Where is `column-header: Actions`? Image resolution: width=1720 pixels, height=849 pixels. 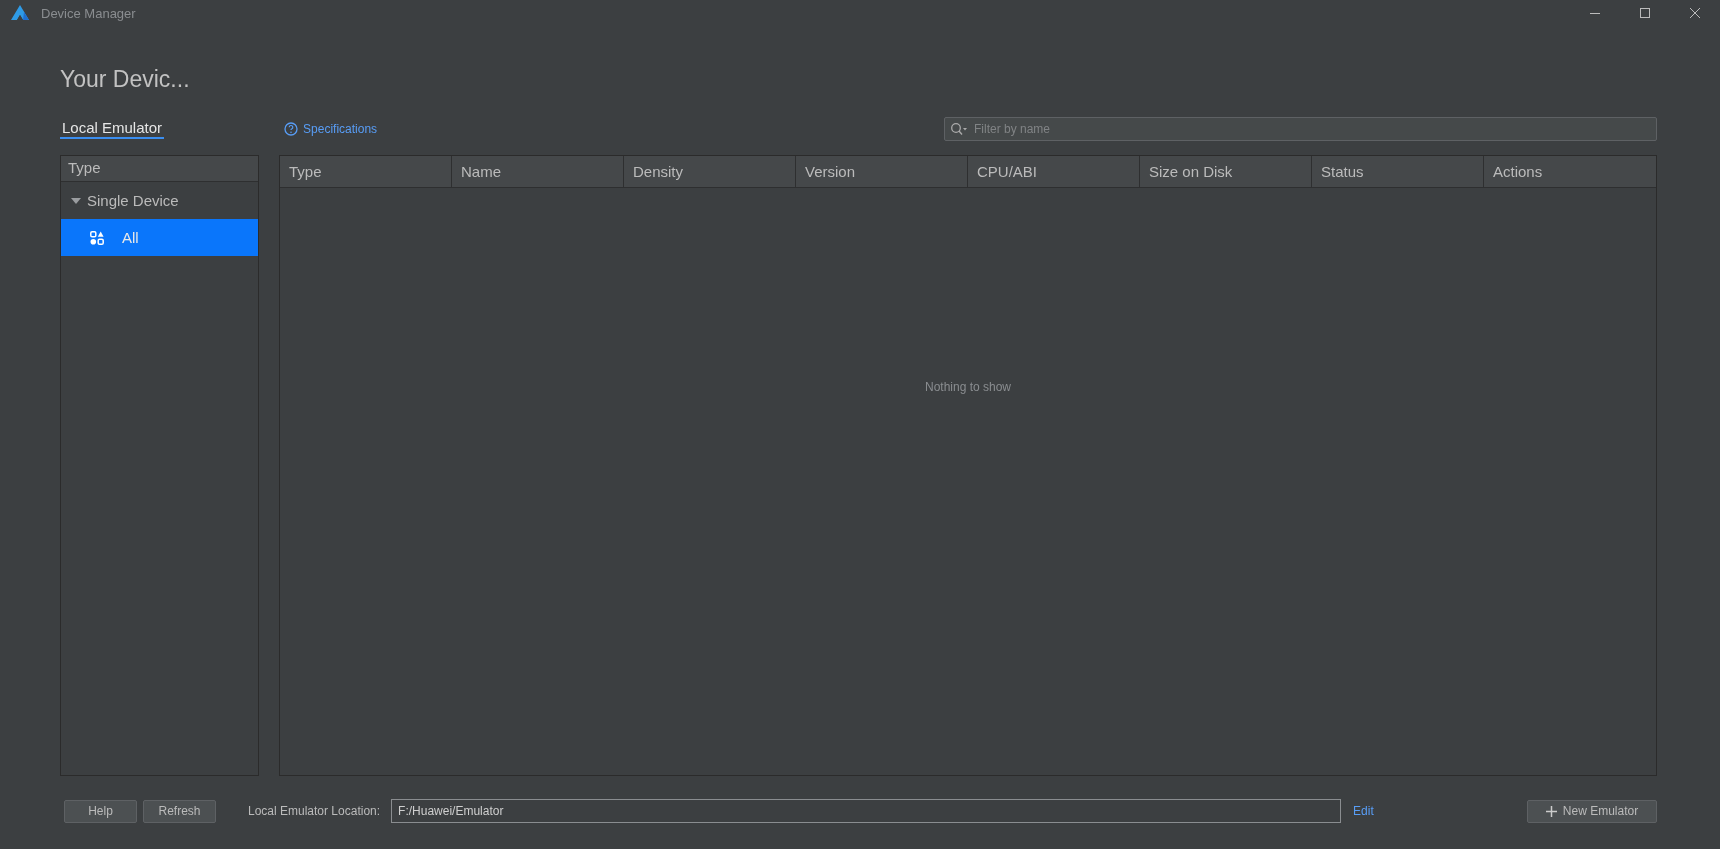
column-header: Actions is located at coordinates (1570, 171).